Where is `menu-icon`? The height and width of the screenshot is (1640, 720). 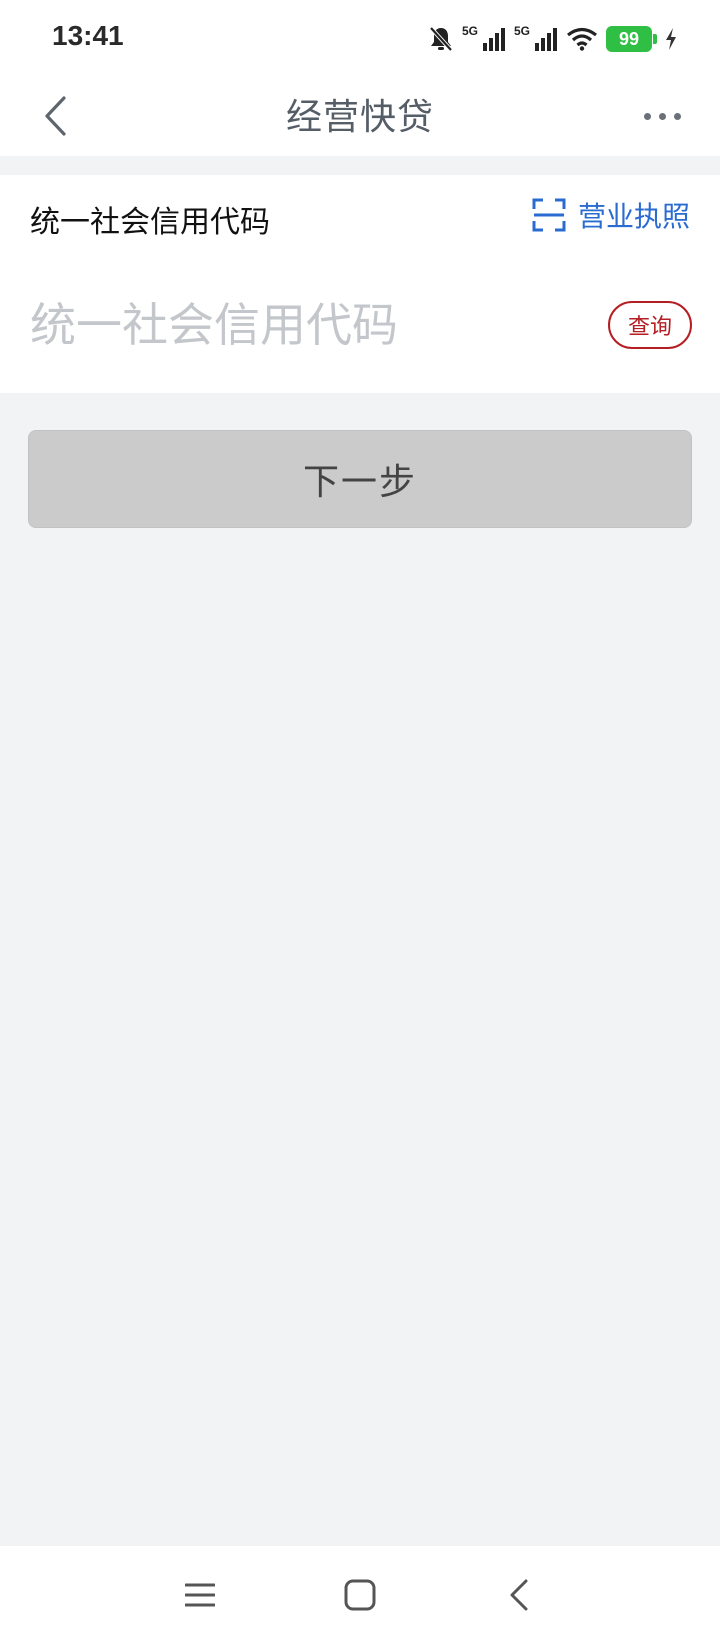
menu-icon is located at coordinates (200, 1595).